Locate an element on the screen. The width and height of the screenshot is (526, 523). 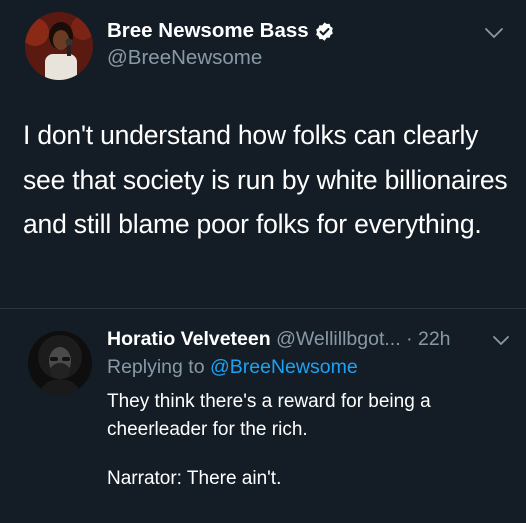
reply-chevron-down-icon is located at coordinates (501, 342).